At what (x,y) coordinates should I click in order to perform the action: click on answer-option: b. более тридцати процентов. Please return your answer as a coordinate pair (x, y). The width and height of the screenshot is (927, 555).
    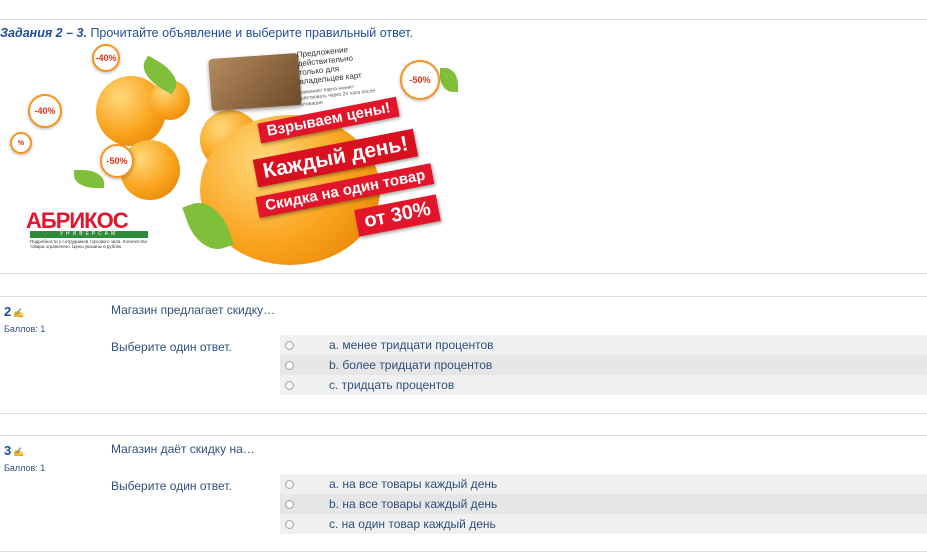
    Looking at the image, I should click on (603, 365).